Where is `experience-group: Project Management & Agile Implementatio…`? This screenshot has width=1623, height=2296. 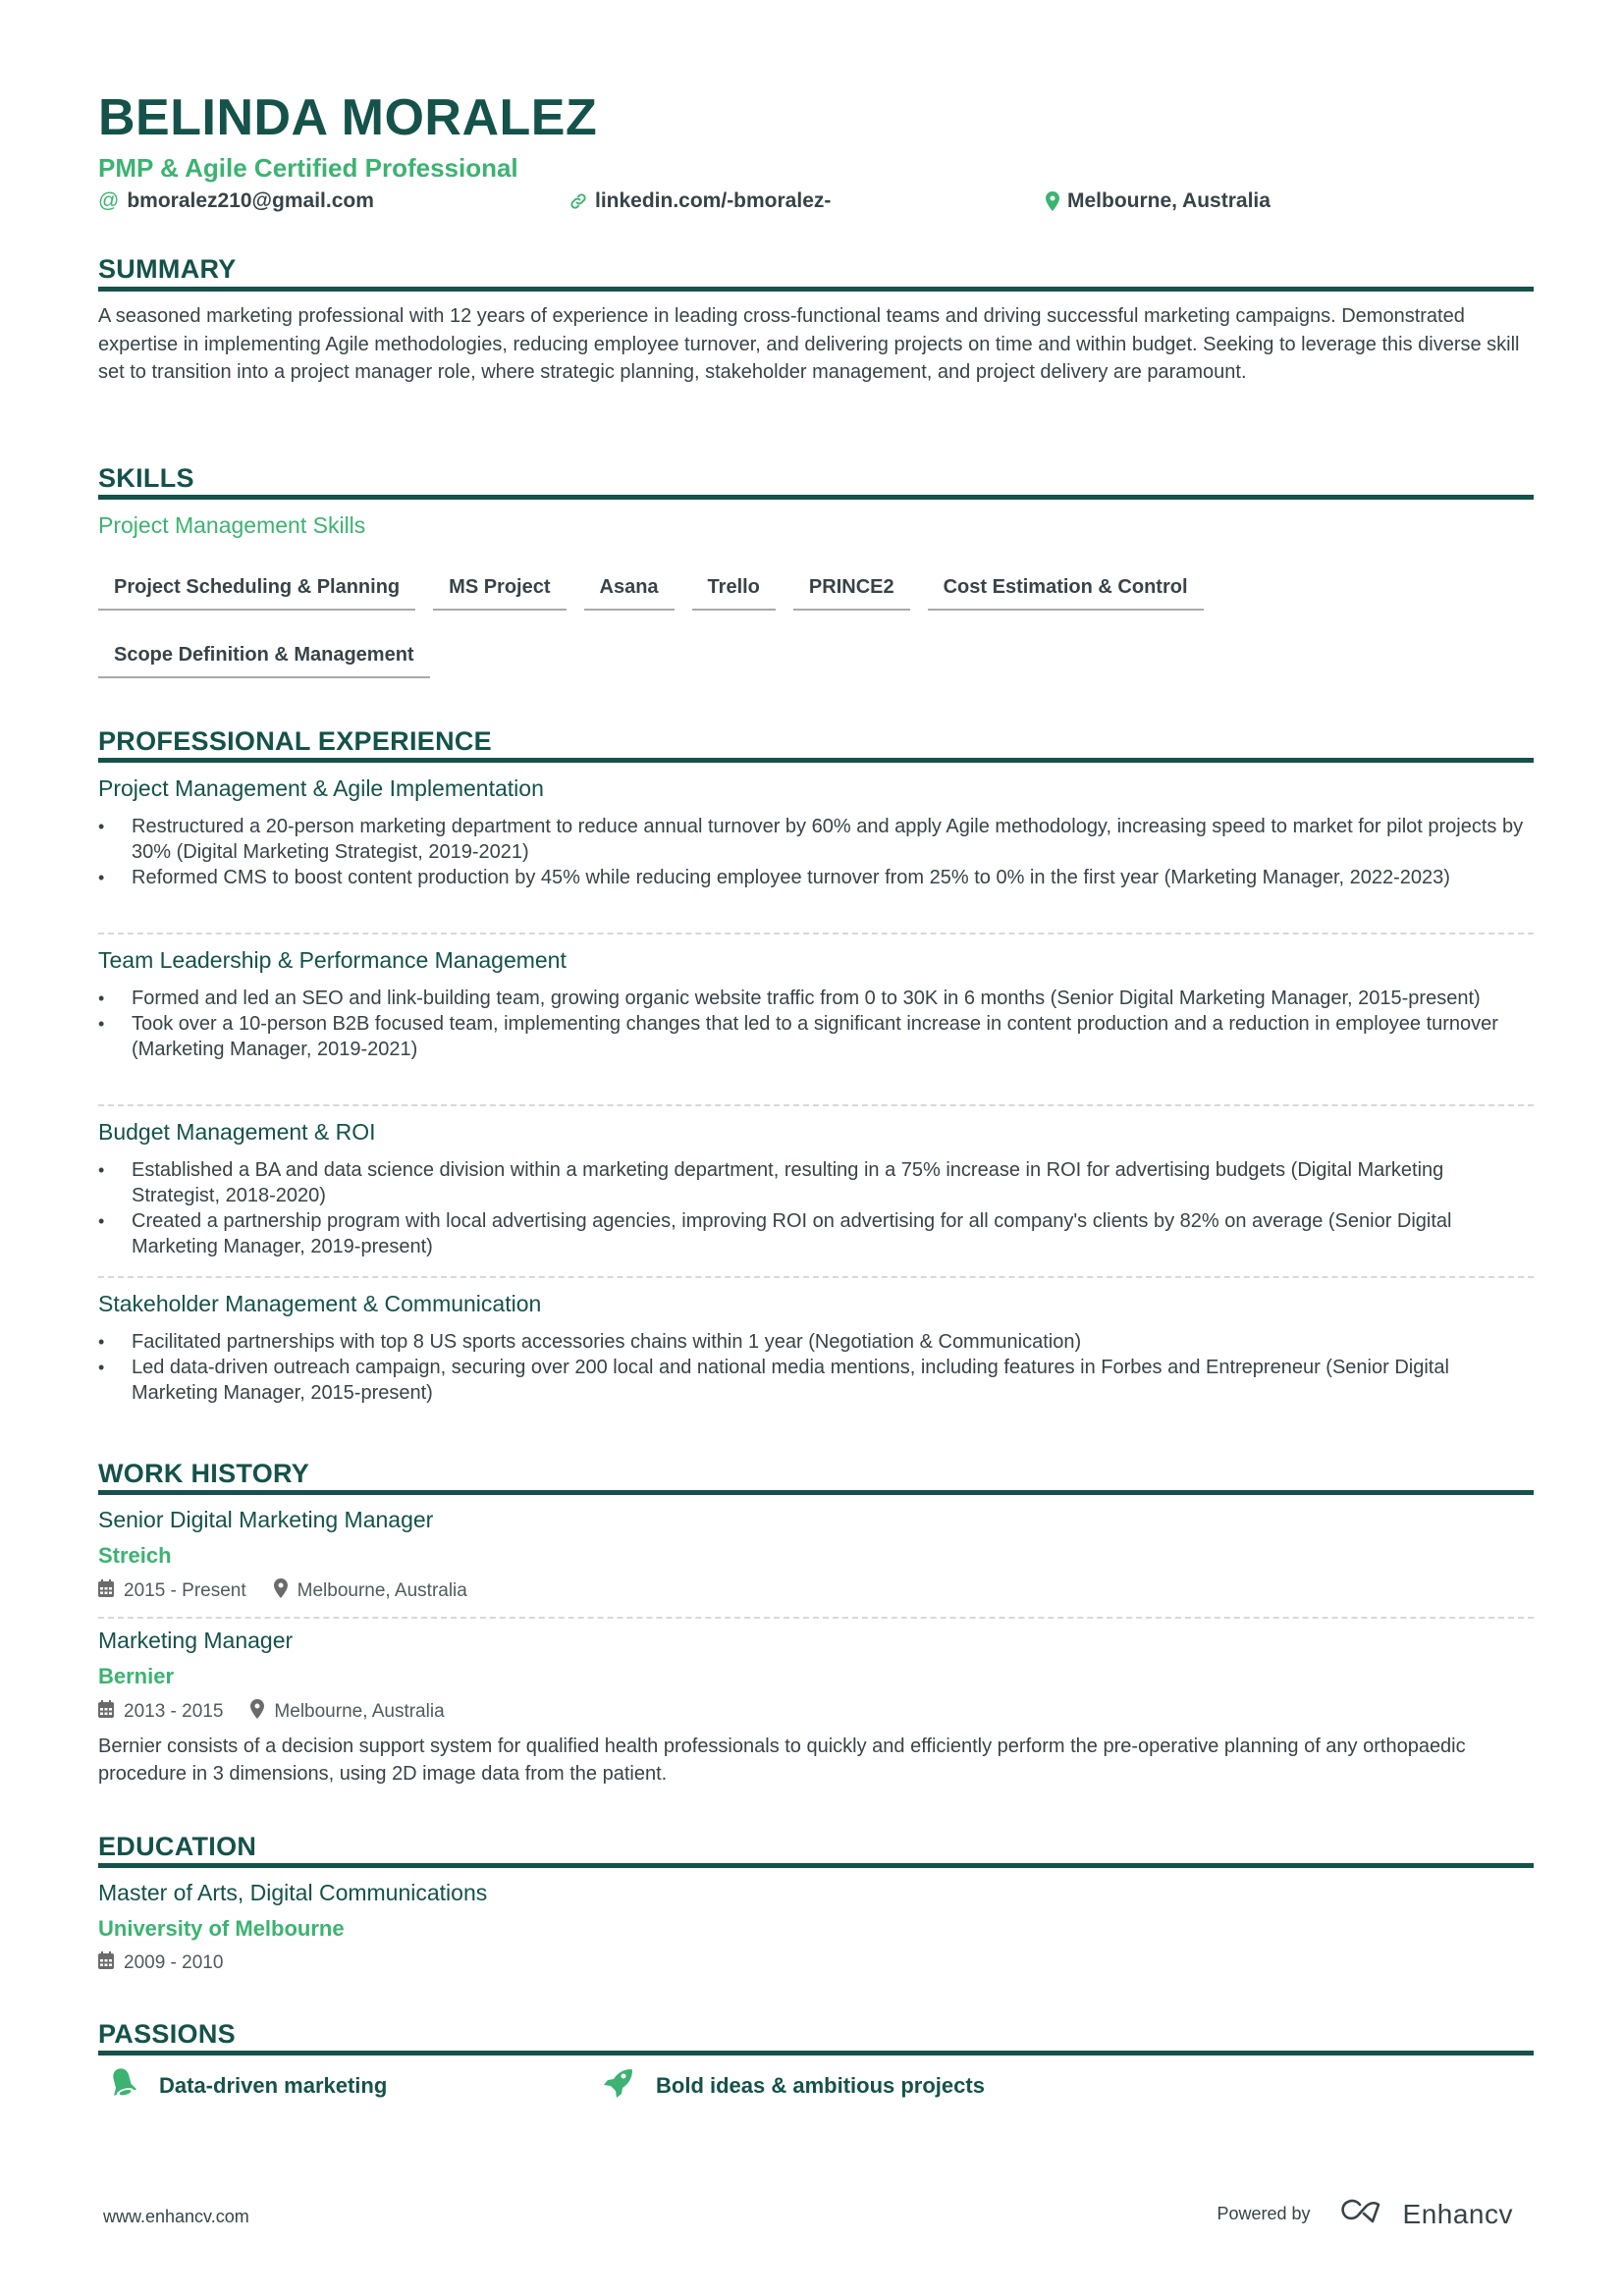
experience-group: Project Management & Agile Implementatio… is located at coordinates (816, 833).